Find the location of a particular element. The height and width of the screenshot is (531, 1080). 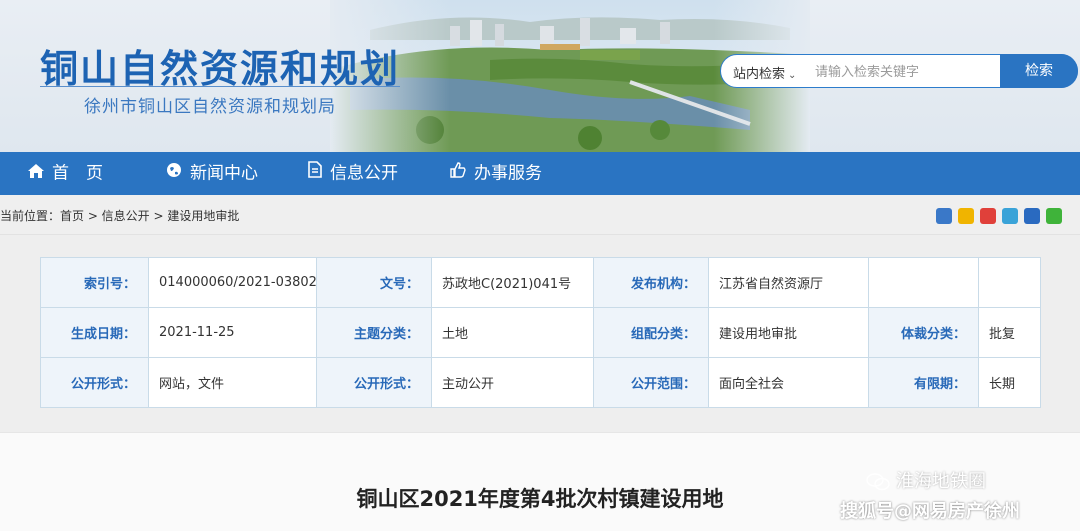

site-title: 铜山自然资源和规划 is located at coordinates (220, 69).